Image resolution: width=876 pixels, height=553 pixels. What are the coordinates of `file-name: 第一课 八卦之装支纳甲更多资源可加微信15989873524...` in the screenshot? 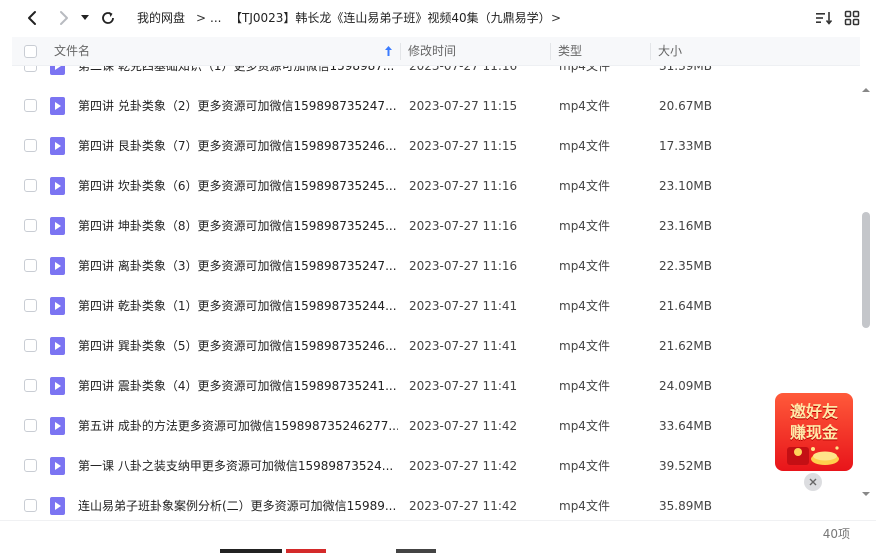 It's located at (238, 466).